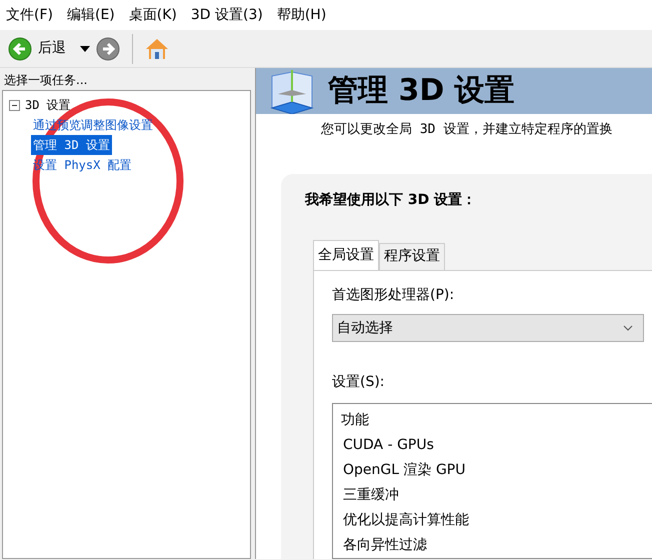 The width and height of the screenshot is (652, 560). What do you see at coordinates (496, 545) in the screenshot?
I see `list-item: 各向异性过滤` at bounding box center [496, 545].